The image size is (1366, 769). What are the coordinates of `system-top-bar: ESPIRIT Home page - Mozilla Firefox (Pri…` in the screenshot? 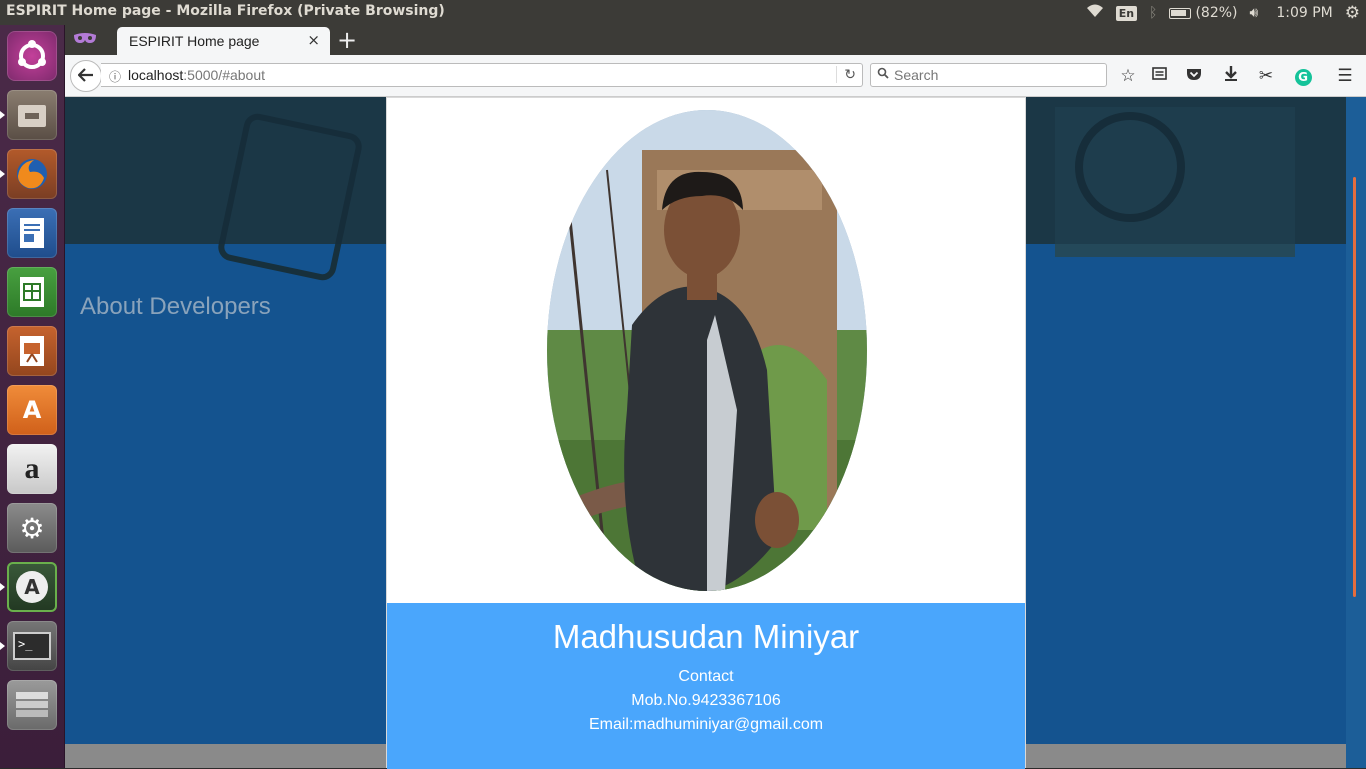 It's located at (683, 12).